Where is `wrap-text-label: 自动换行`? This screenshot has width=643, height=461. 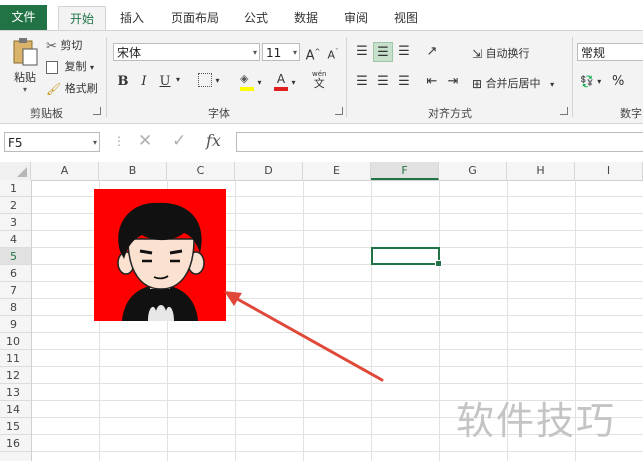
wrap-text-label: 自动换行 is located at coordinates (507, 53).